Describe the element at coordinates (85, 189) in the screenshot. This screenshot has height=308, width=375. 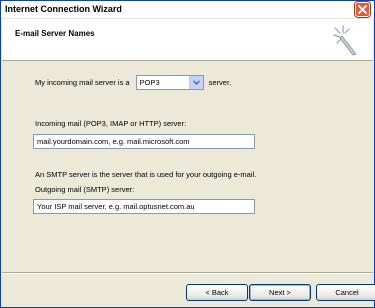
I see `outgoing-server-label: Outgoing mail (SMTP) server:` at that location.